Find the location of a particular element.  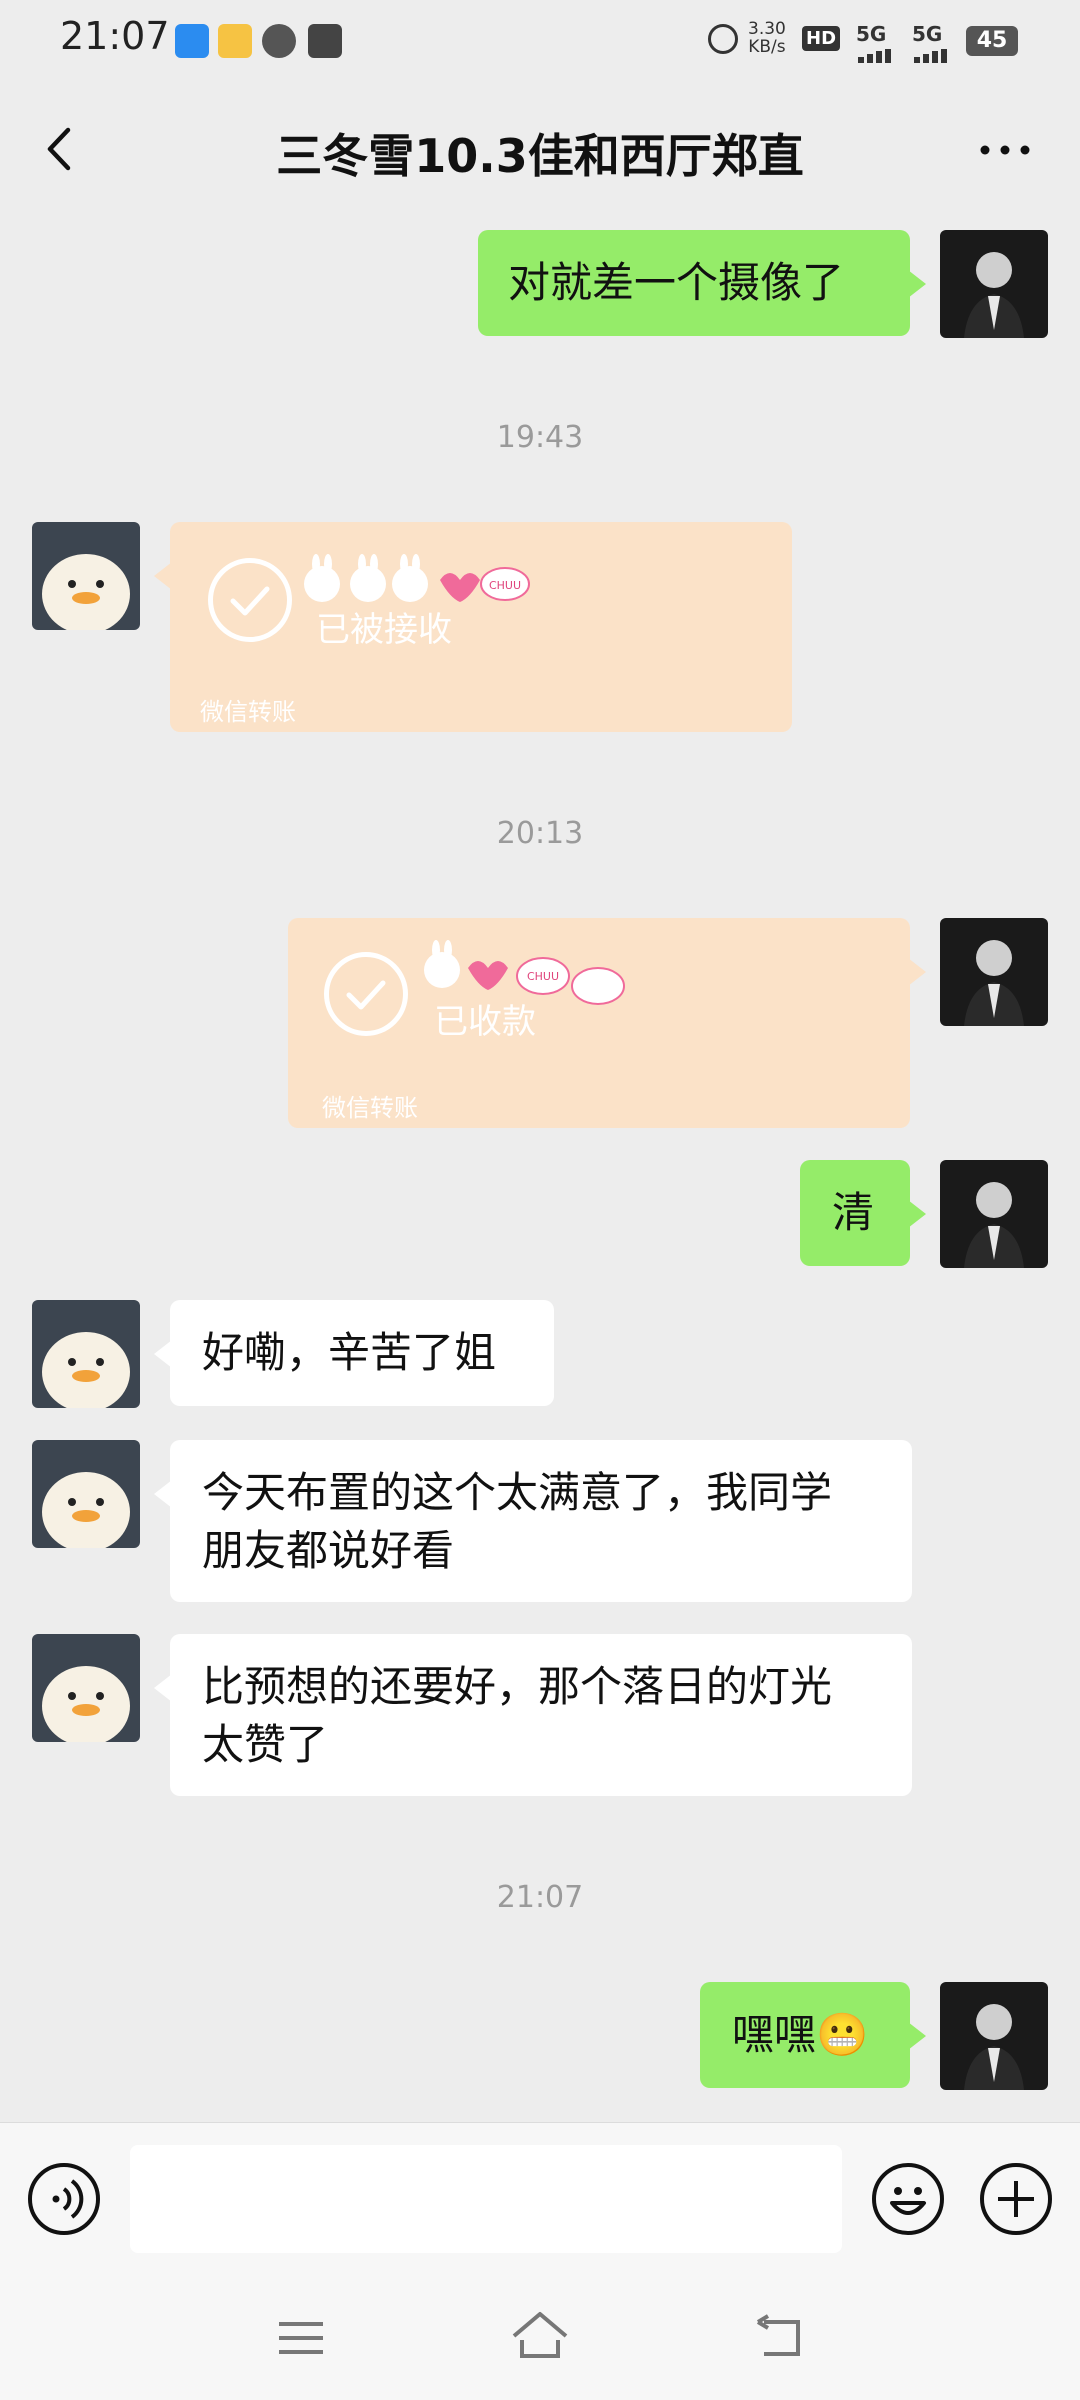

chat-title: 三冬雪10.3佳和西厅郑直 is located at coordinates (540, 156).